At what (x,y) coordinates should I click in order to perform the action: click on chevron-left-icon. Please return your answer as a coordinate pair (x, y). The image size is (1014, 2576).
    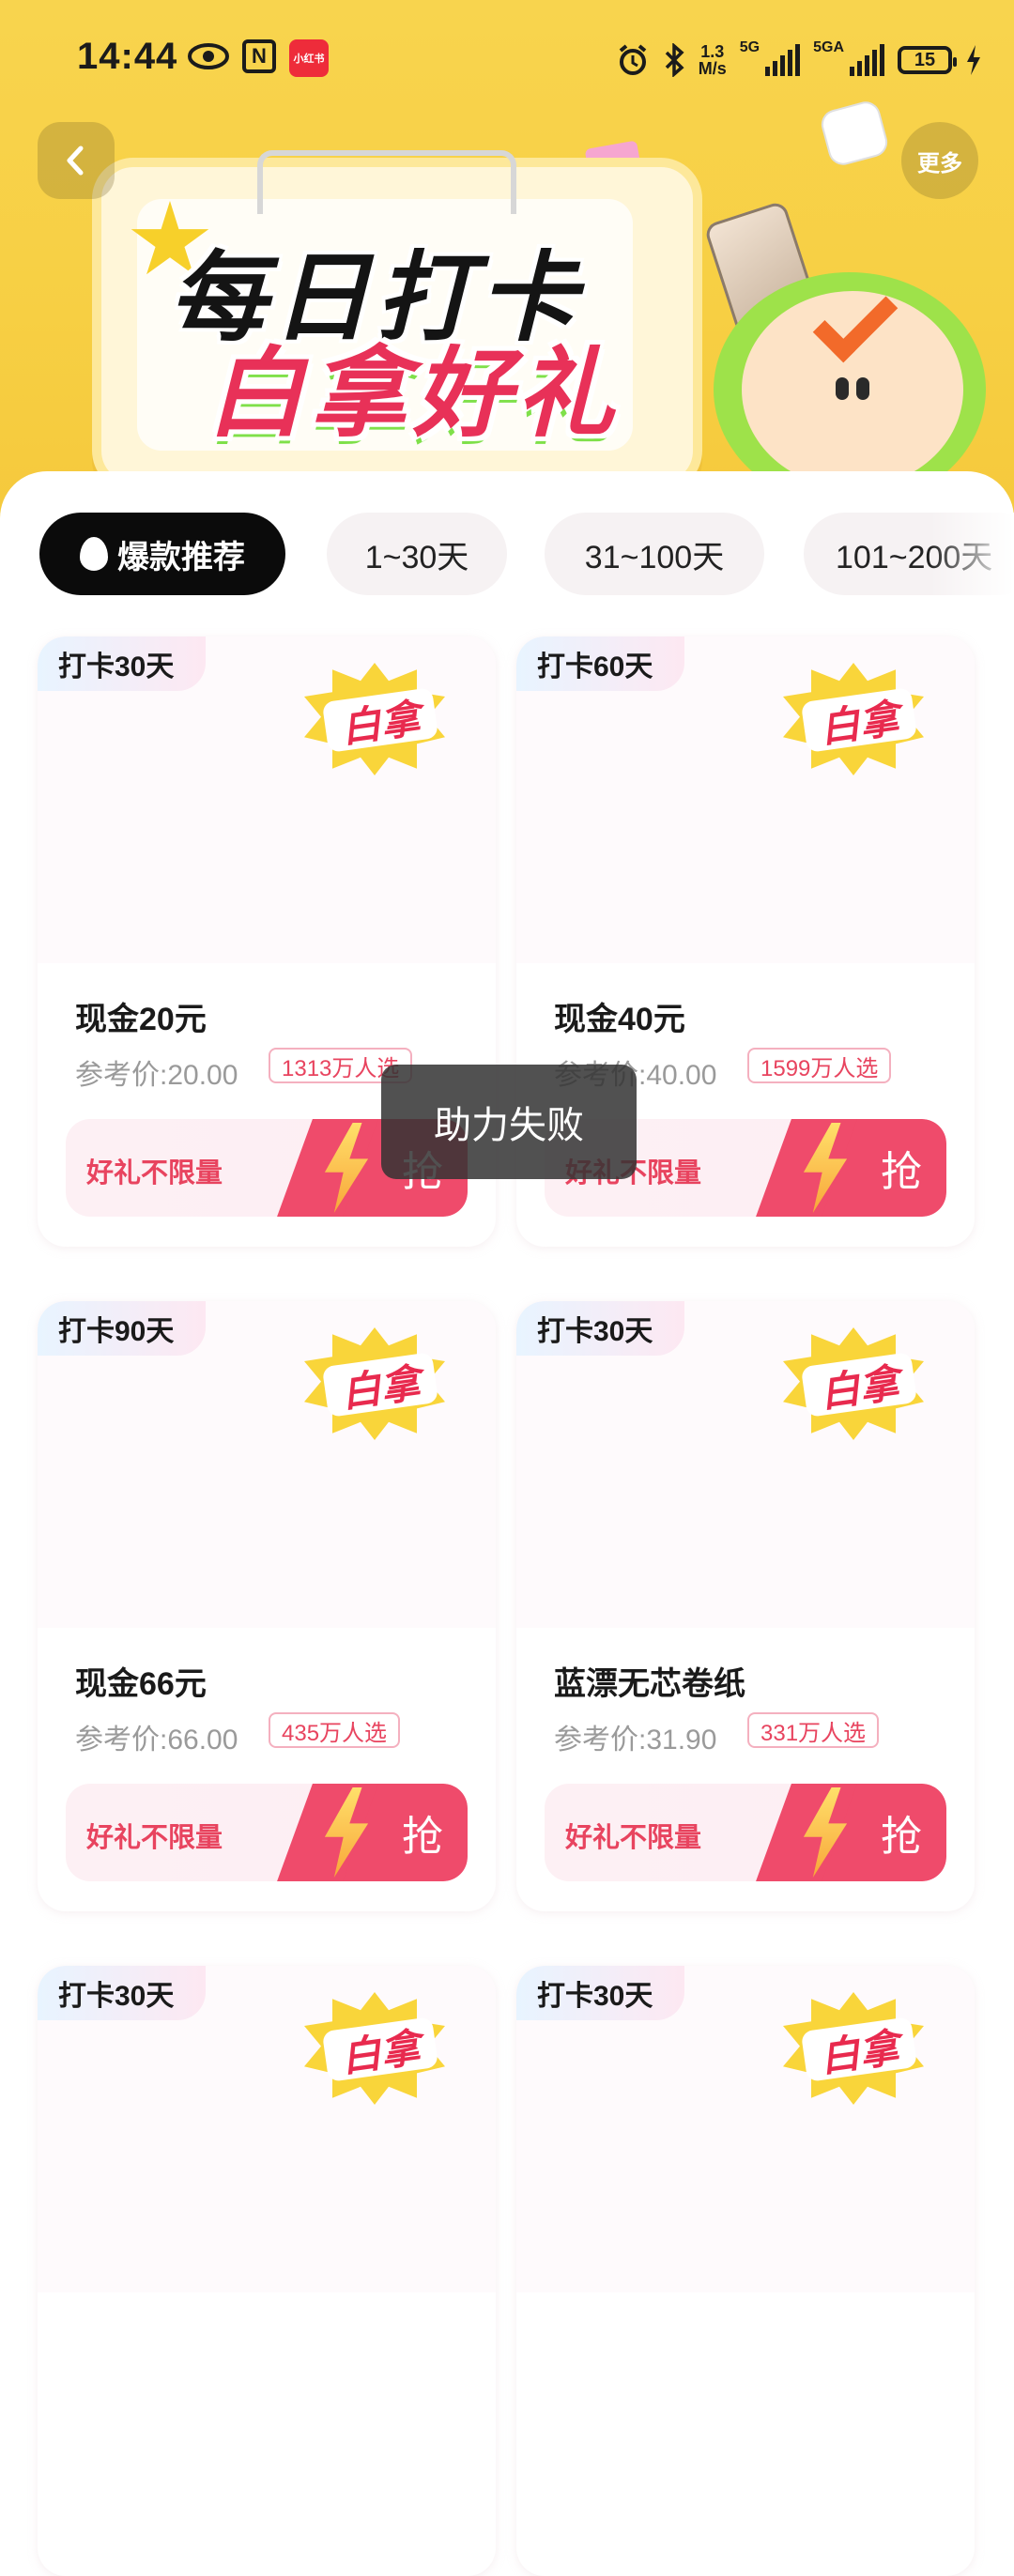
    Looking at the image, I should click on (75, 161).